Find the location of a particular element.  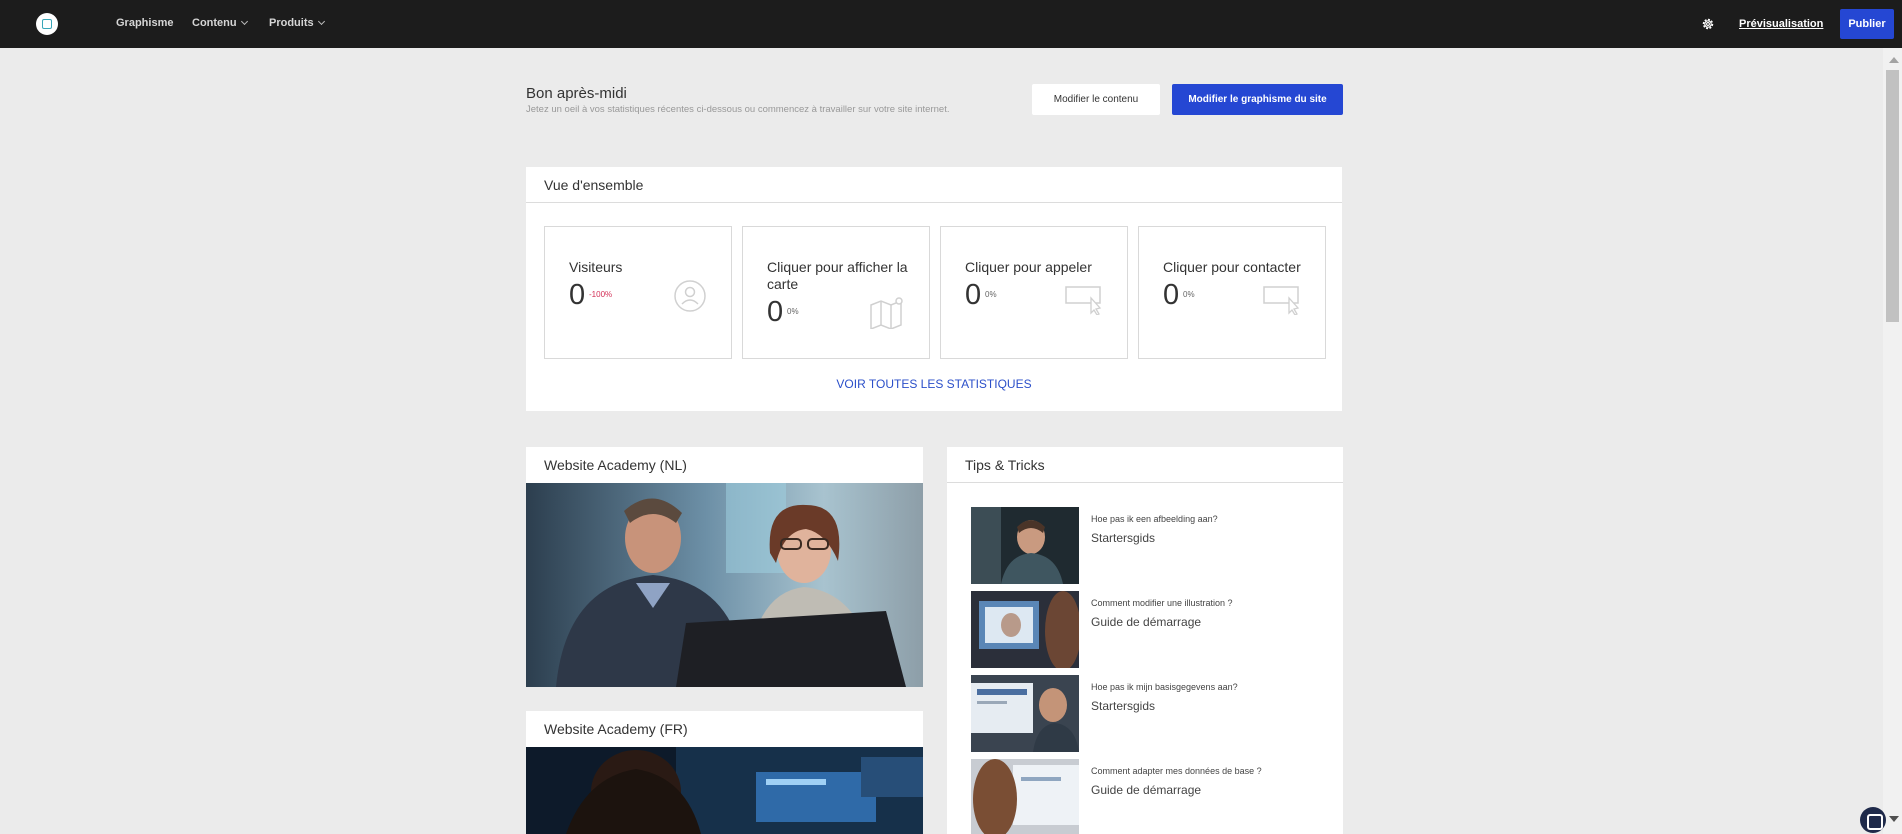

tip-question: Comment adapter mes données de base ? is located at coordinates (1176, 771).